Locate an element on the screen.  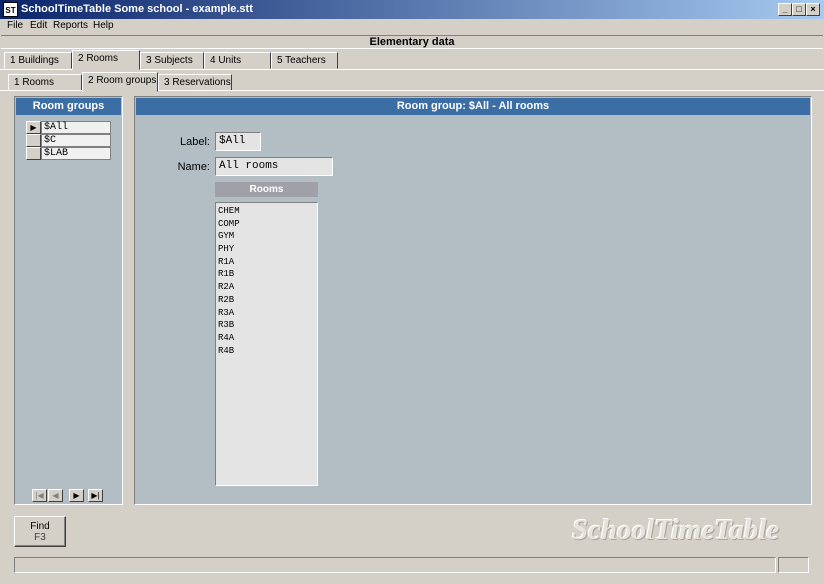
section-header: Elementary data is located at coordinates (412, 42).